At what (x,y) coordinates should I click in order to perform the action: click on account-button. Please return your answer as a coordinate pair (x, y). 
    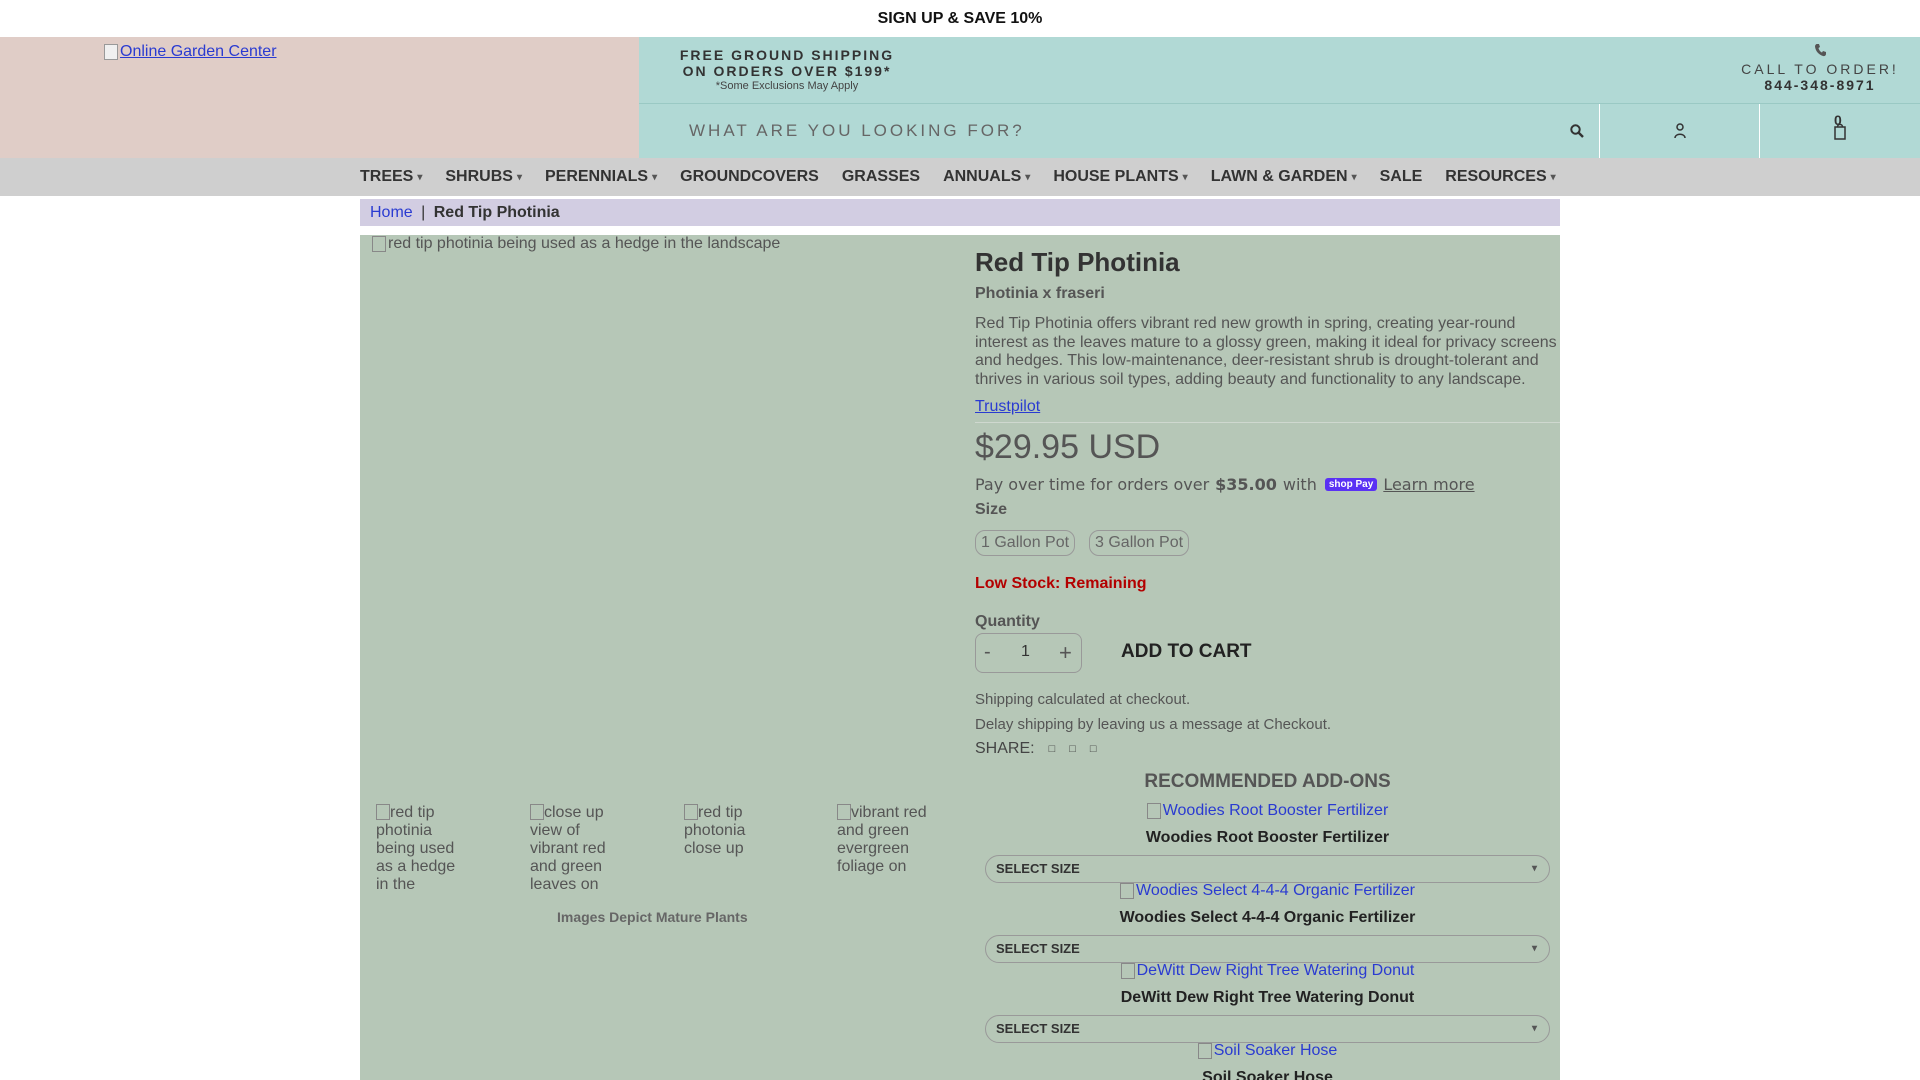
    Looking at the image, I should click on (1679, 131).